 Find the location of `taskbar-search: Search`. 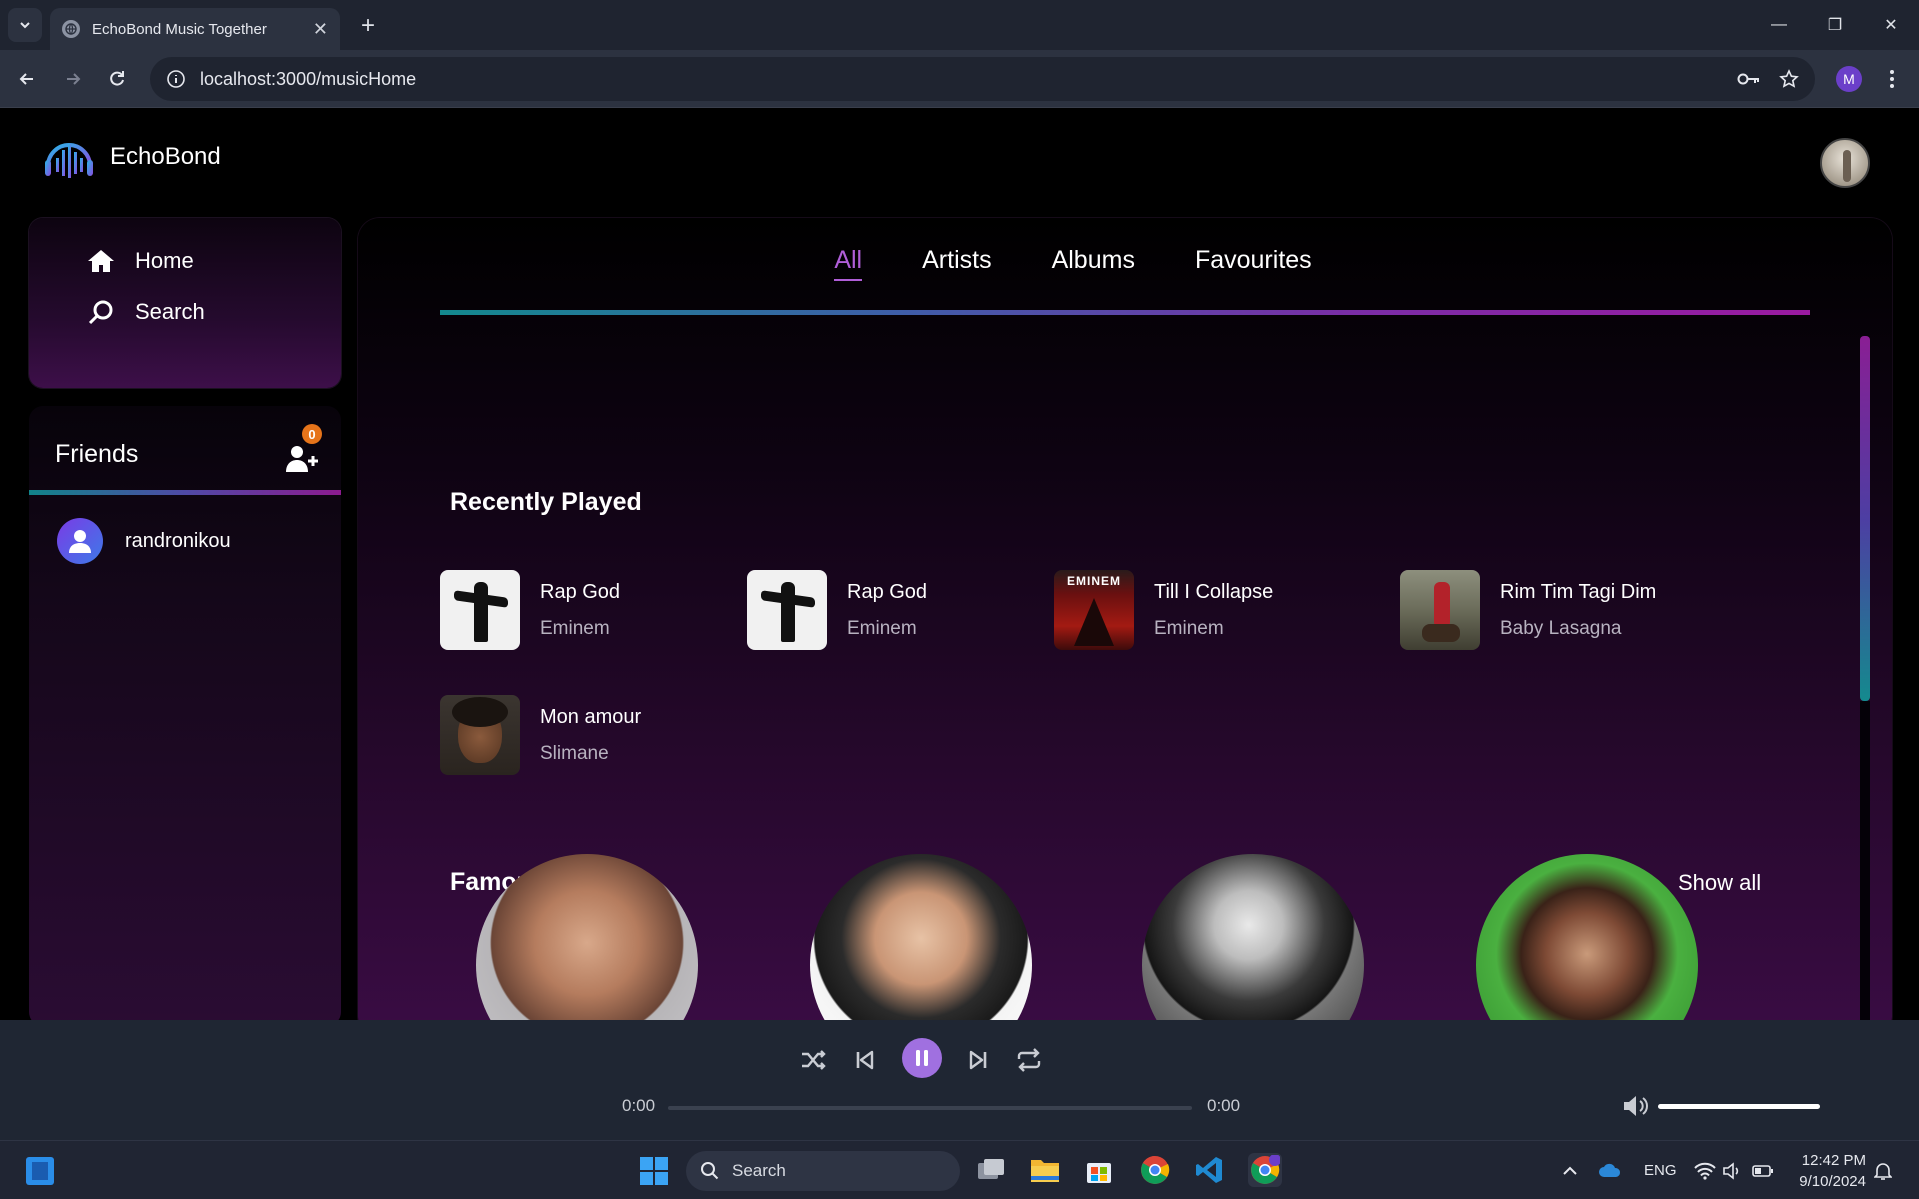

taskbar-search: Search is located at coordinates (823, 1171).